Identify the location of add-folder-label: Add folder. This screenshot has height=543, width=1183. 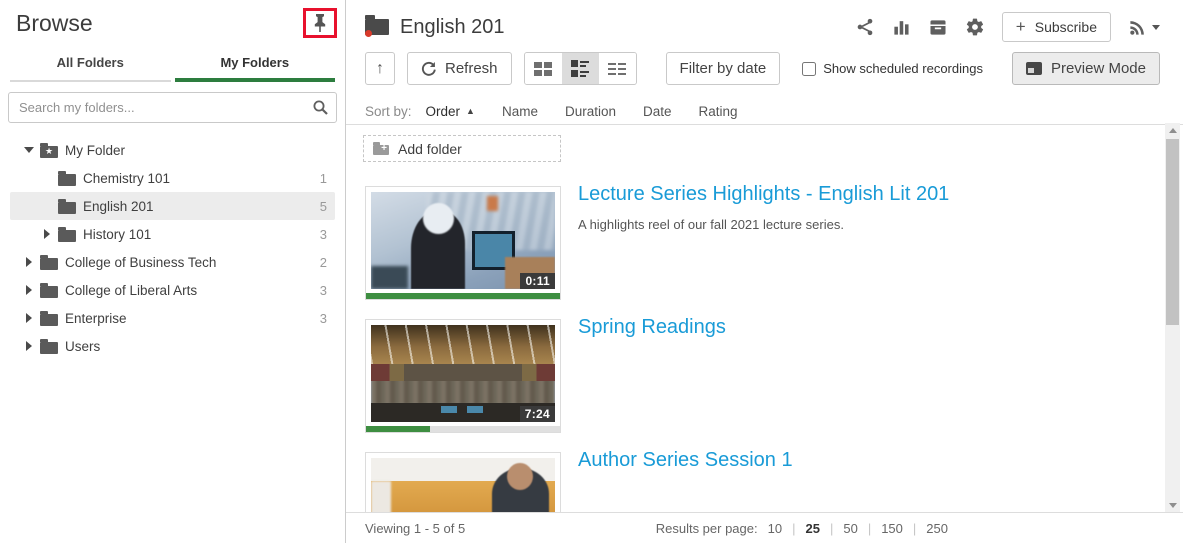
(430, 148).